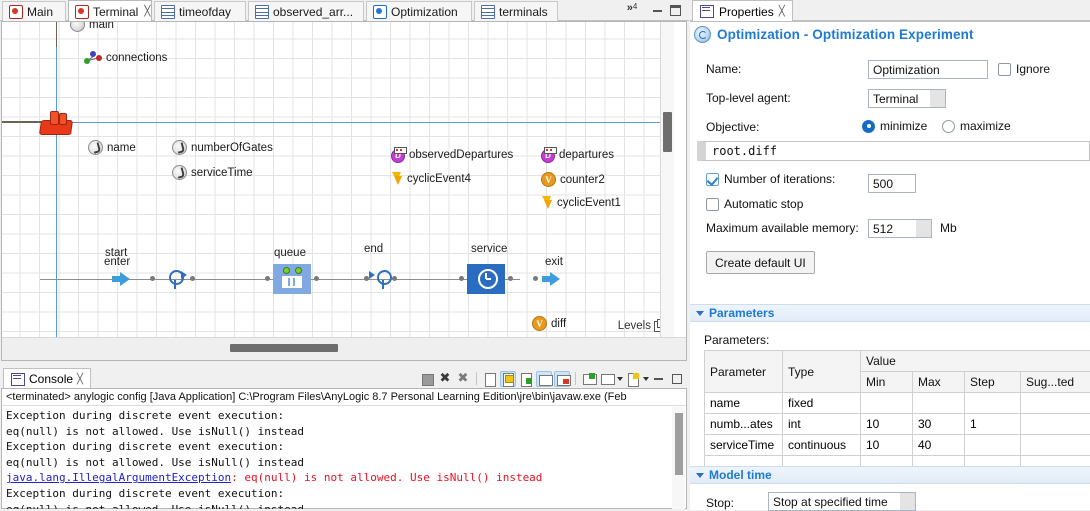  Describe the element at coordinates (822, 445) in the screenshot. I see `cell-type: continuous` at that location.